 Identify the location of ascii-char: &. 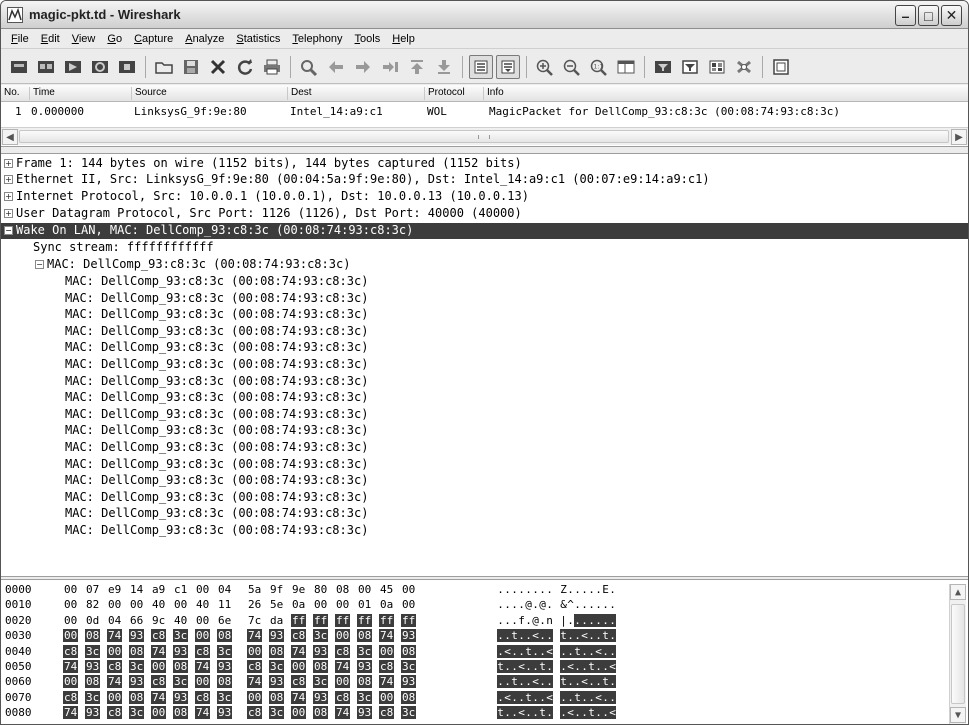
(563, 604).